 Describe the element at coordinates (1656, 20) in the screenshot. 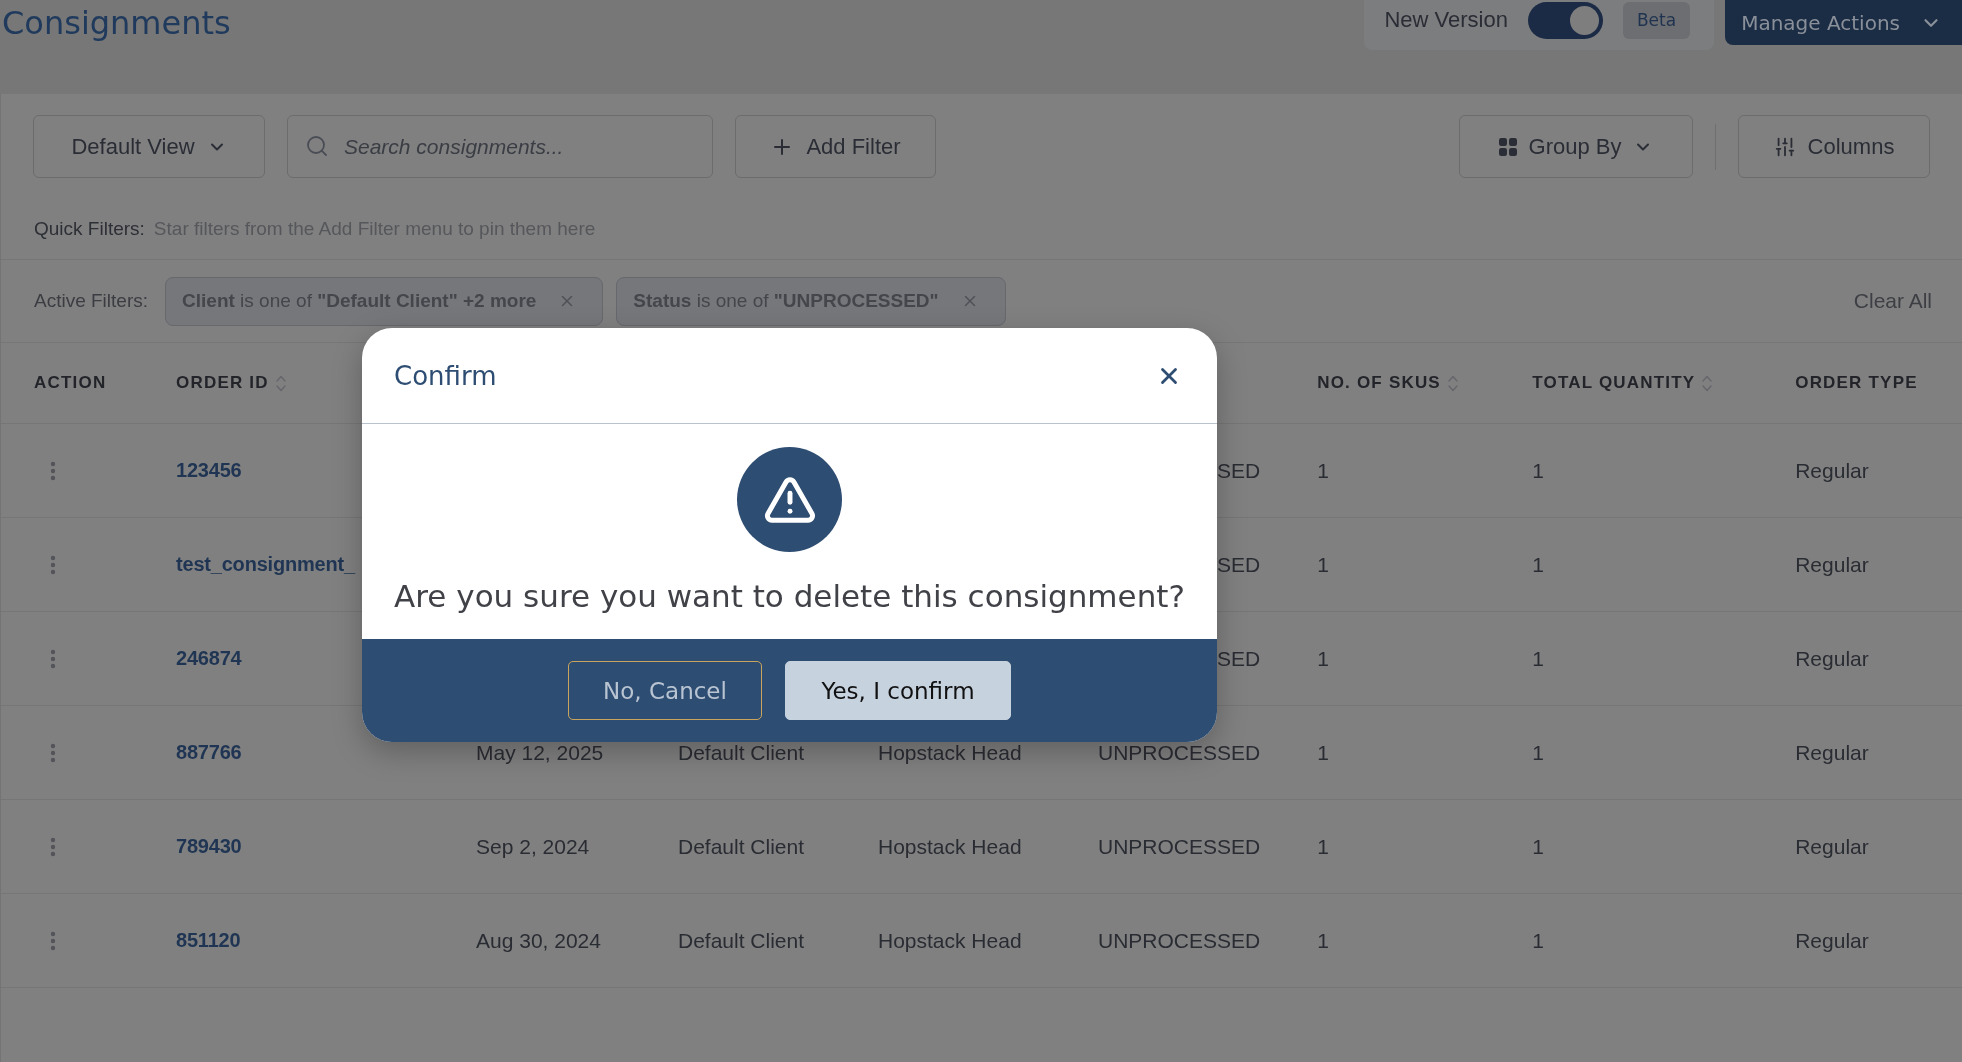

I see `beta-tag: Beta` at that location.